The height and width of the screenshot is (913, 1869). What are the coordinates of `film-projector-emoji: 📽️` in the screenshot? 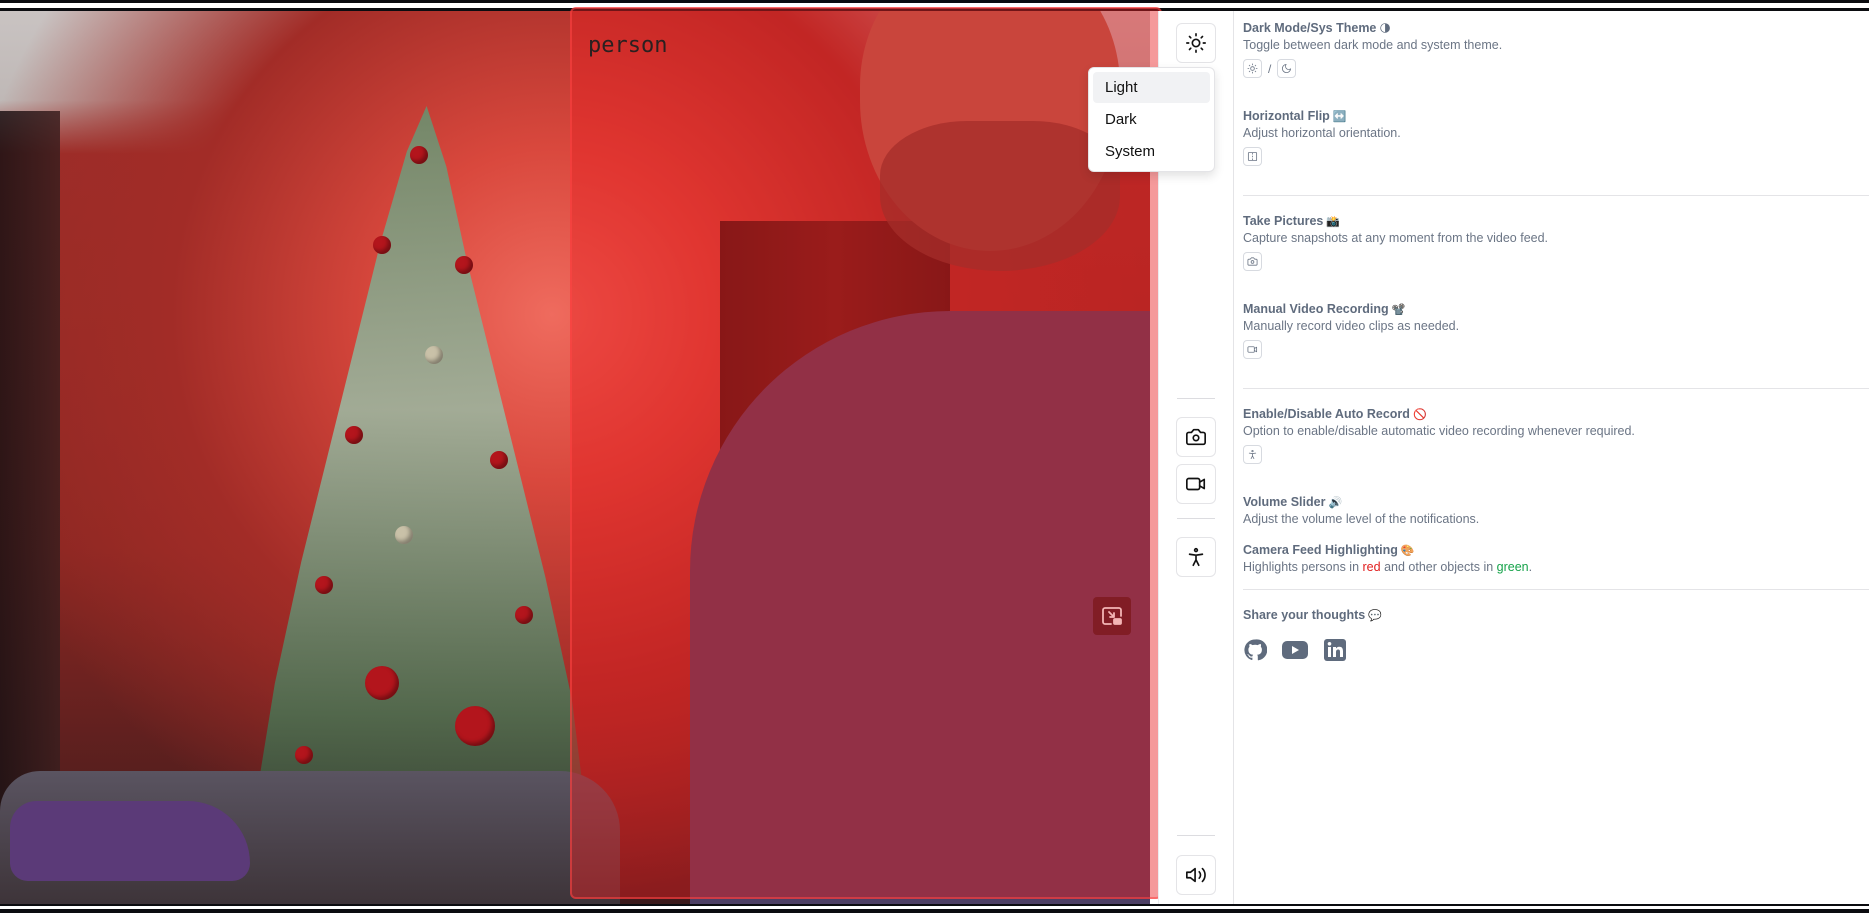 It's located at (1398, 310).